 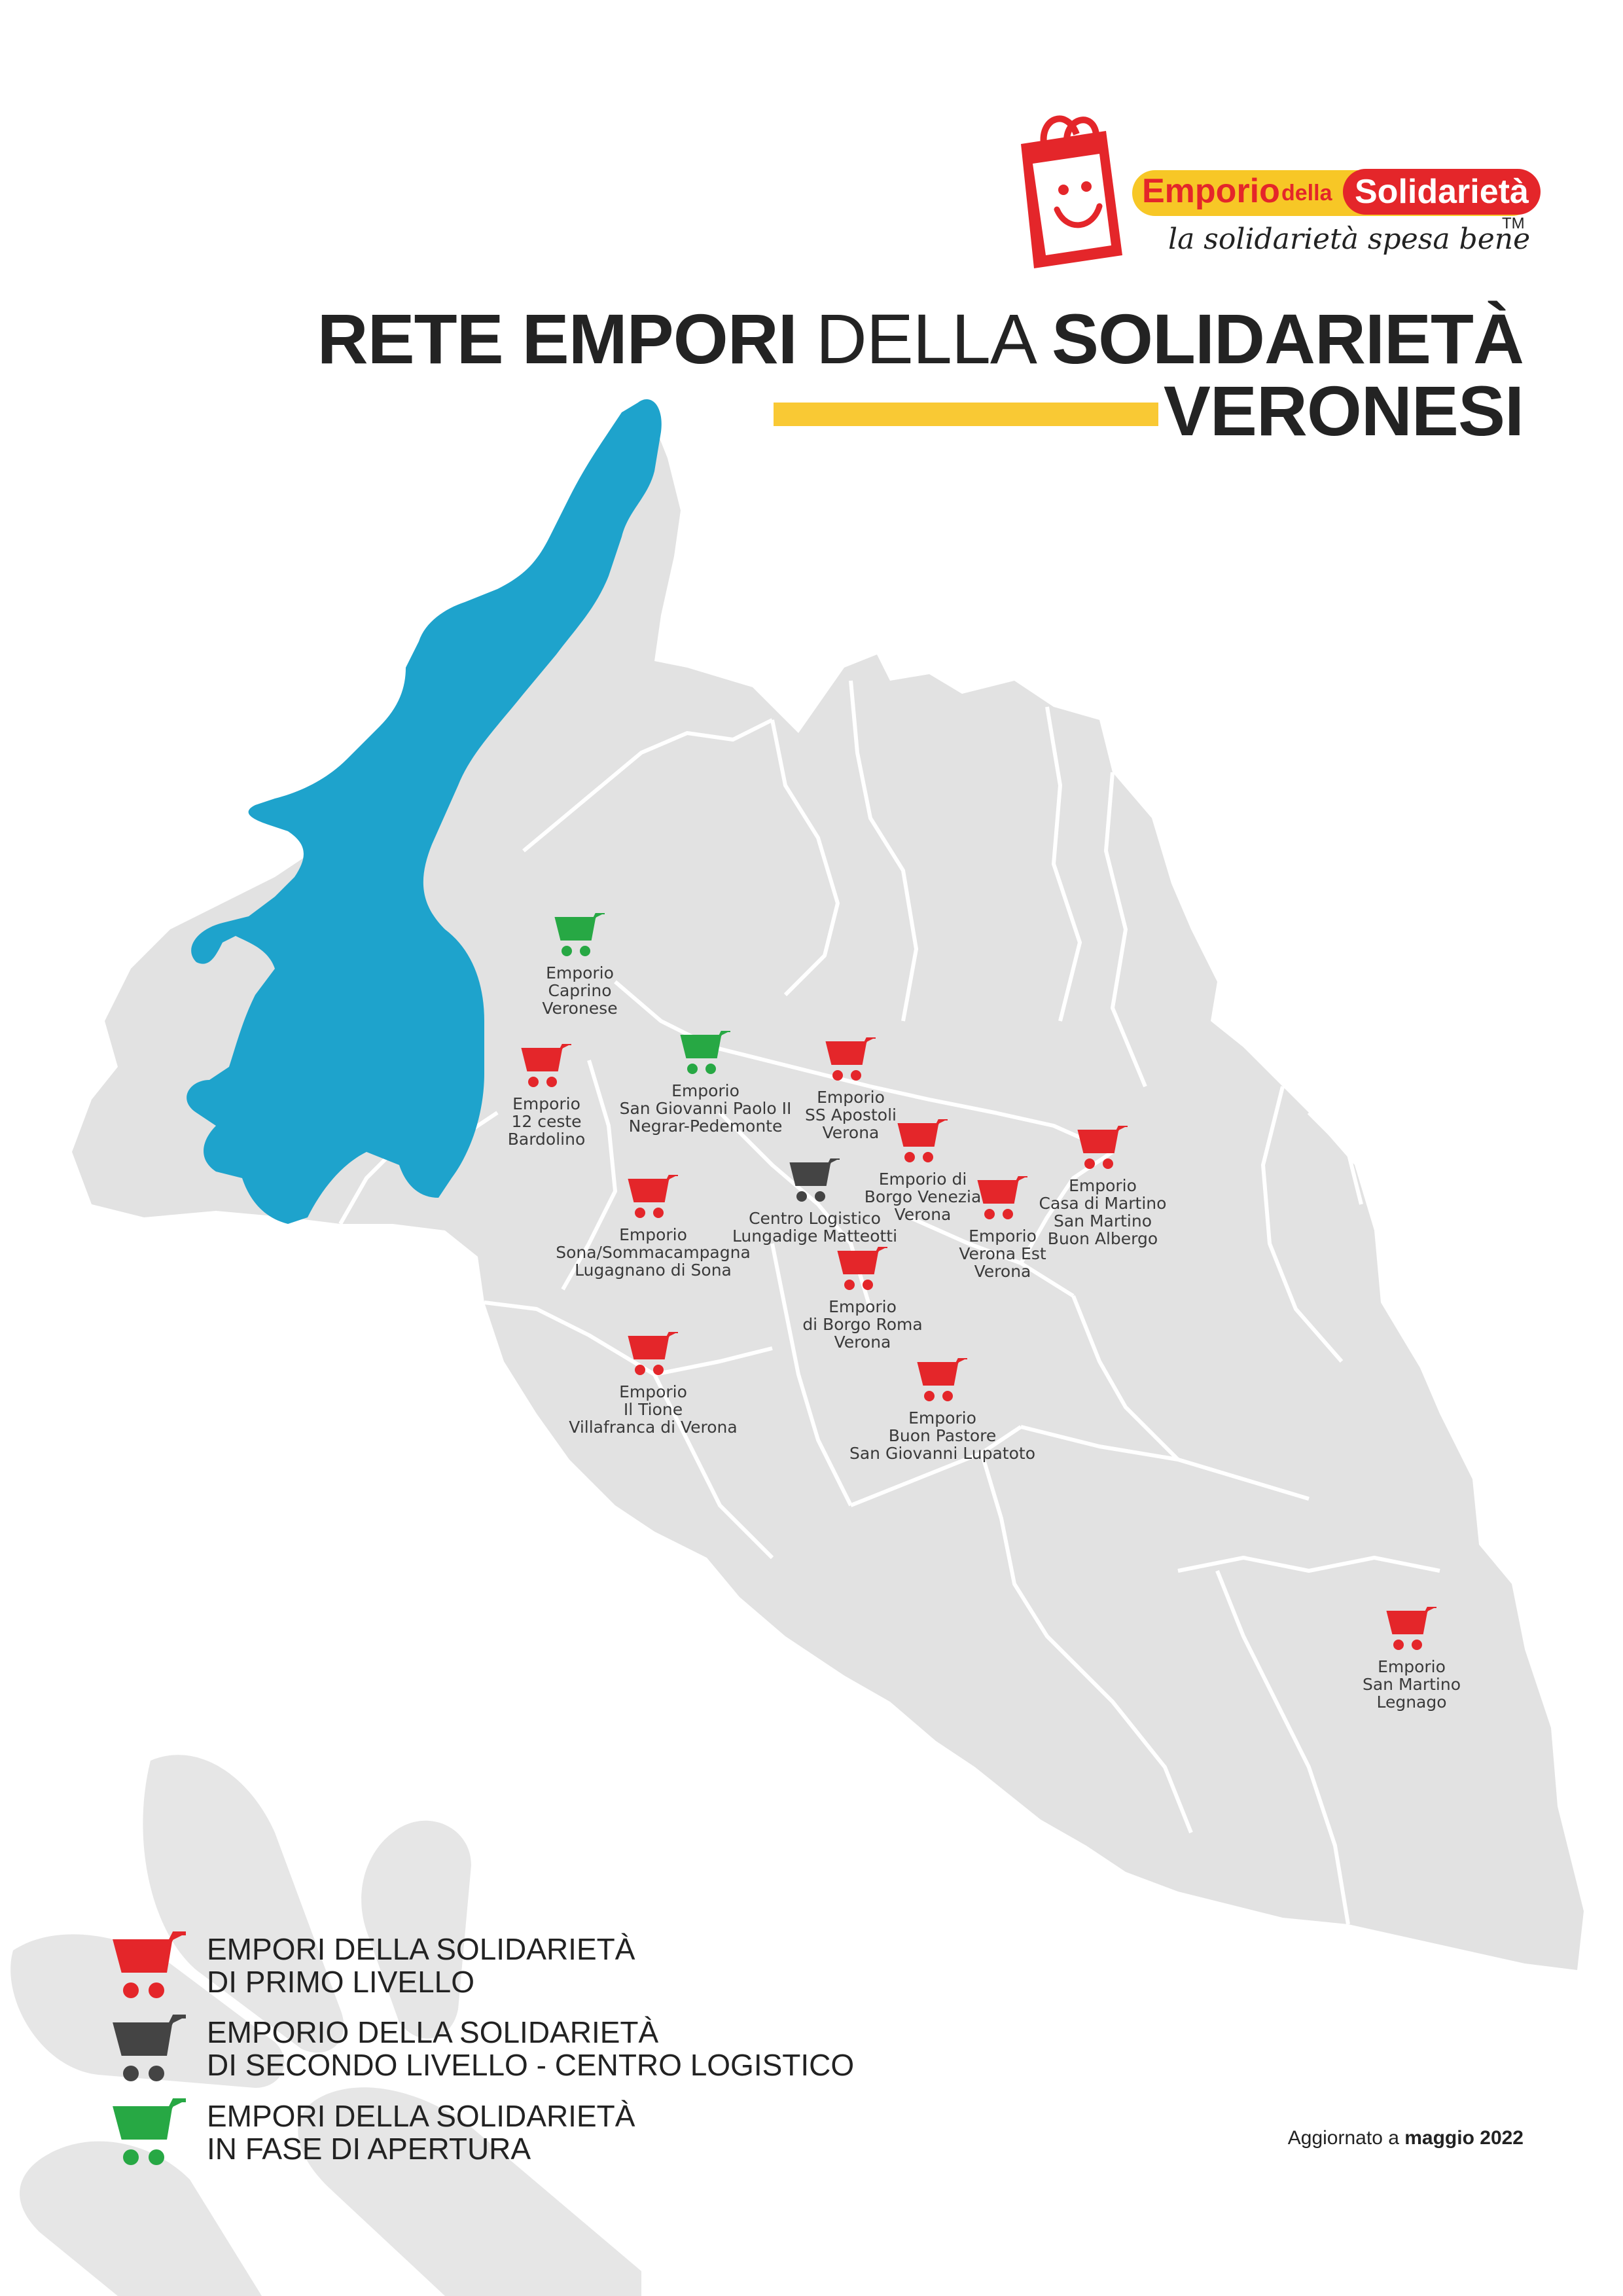 I want to click on map-location-primo-livello: Emporio Buon Pastore San Giovanni Lupatoto, so click(x=942, y=1410).